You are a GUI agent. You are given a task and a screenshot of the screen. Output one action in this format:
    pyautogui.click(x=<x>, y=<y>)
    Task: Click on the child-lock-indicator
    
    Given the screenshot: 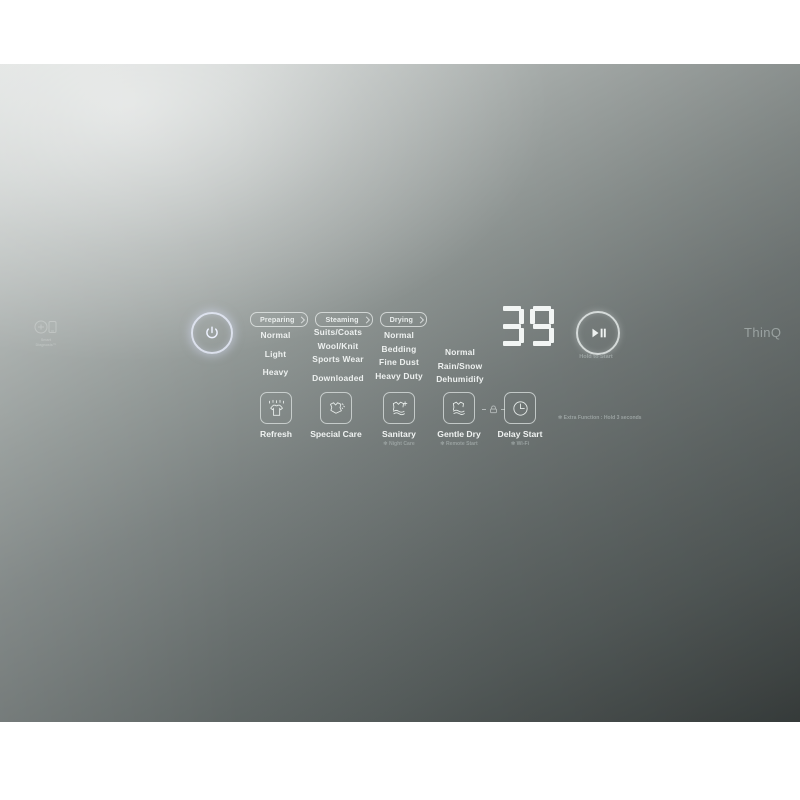 What is the action you would take?
    pyautogui.click(x=493, y=409)
    